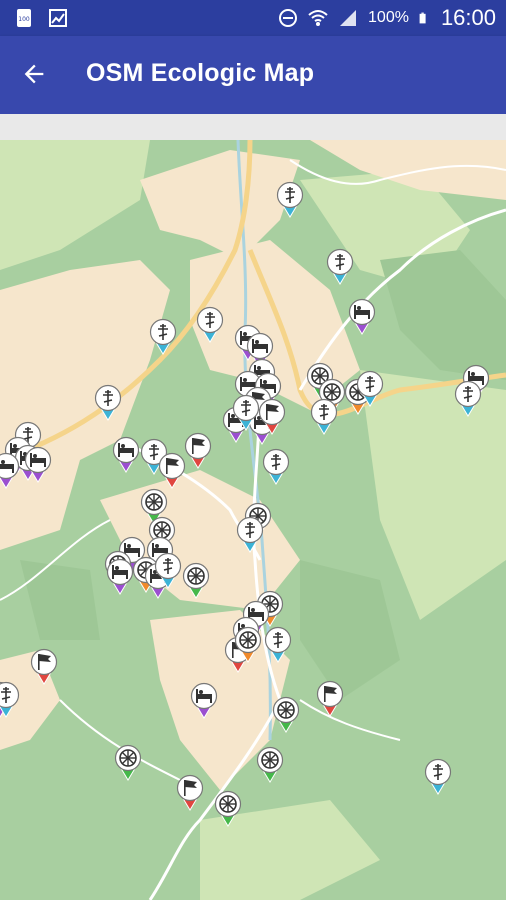  I want to click on page-title: OSM Ecologic Map, so click(200, 73).